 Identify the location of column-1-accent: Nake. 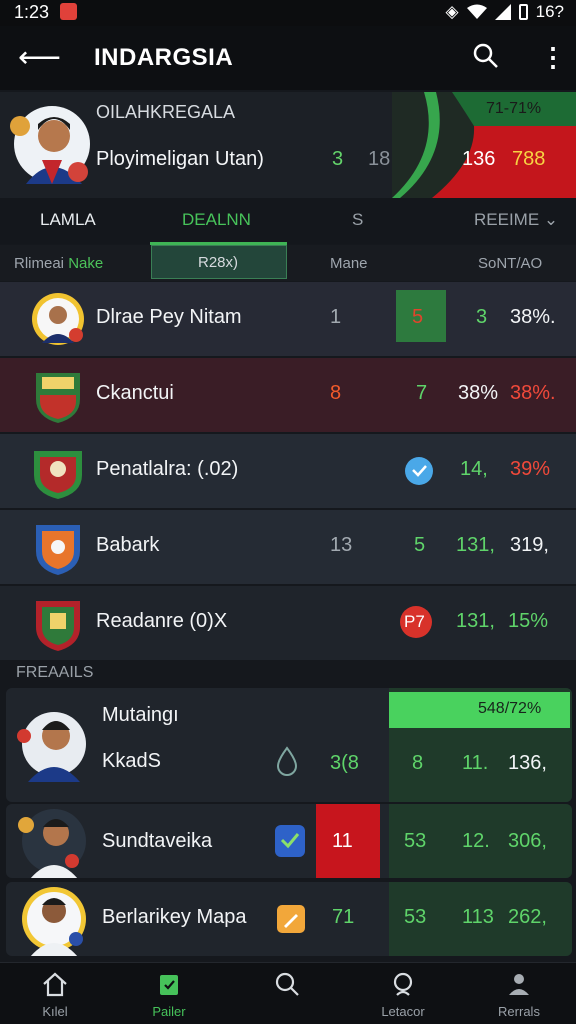
(86, 263).